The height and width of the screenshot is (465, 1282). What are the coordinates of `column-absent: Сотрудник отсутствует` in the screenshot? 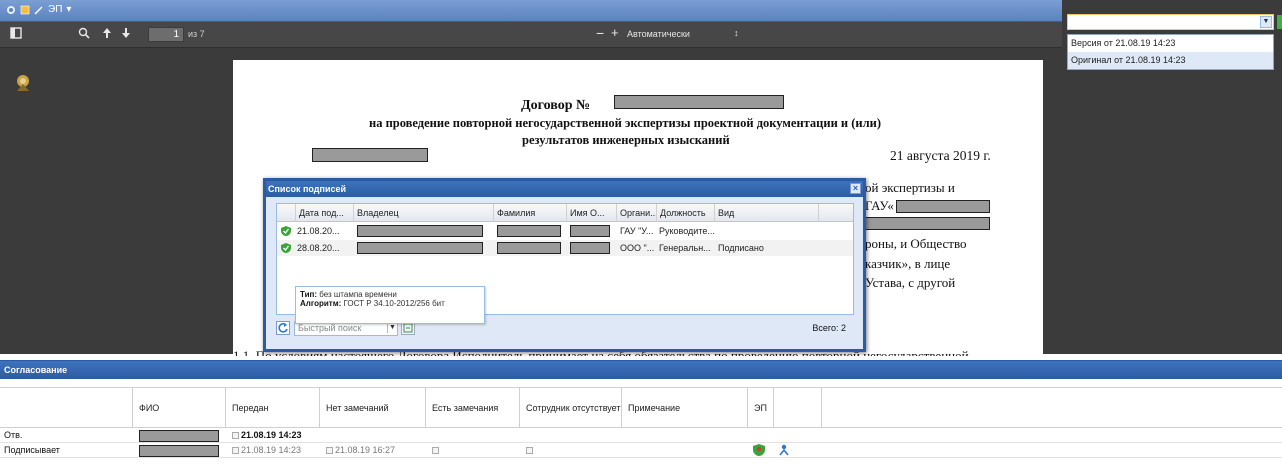 It's located at (571, 408).